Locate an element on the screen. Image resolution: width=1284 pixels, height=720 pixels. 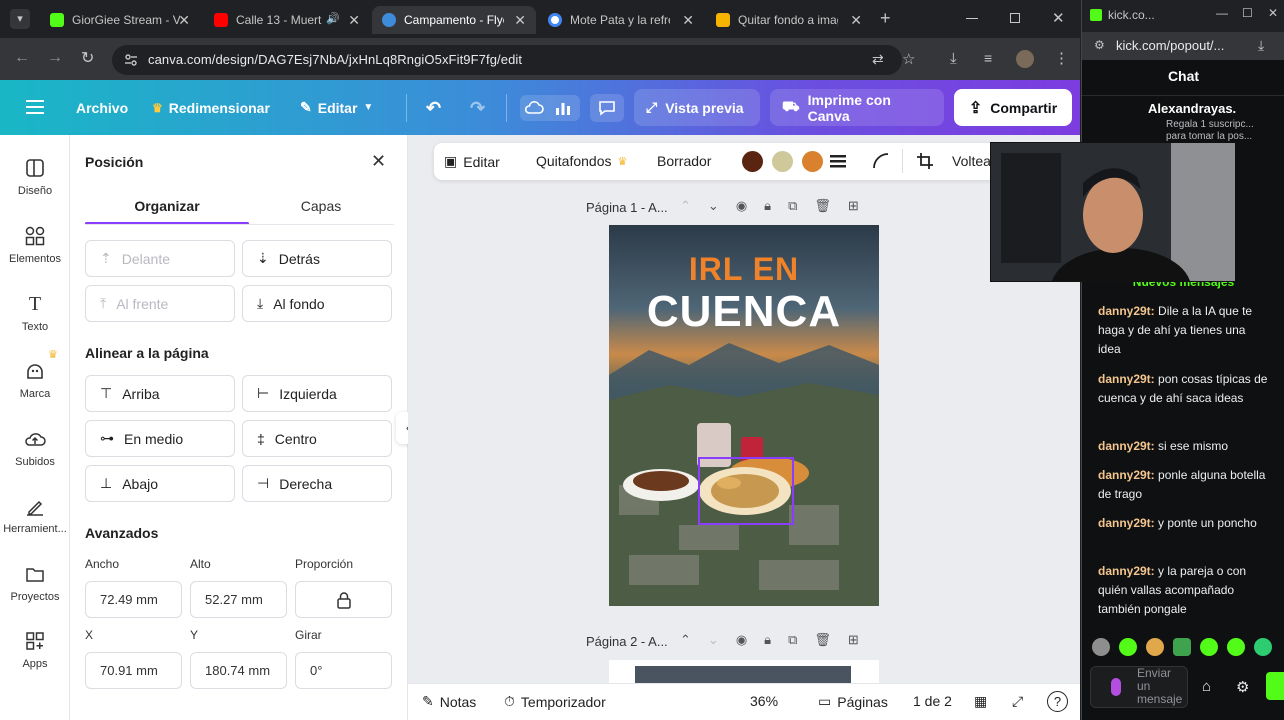
tab-quitar-fondo: Quitar fondo a imag ✕ is located at coordinates (789, 20).